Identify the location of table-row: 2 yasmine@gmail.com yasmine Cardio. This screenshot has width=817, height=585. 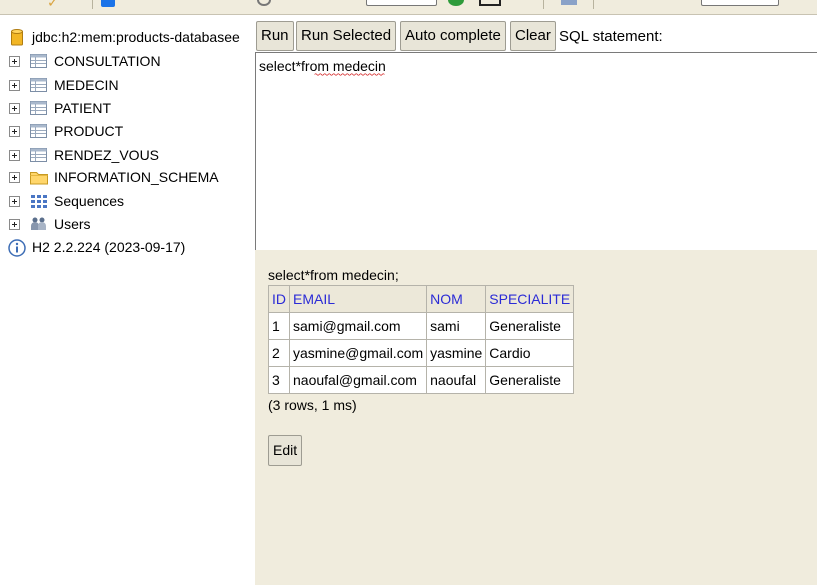
(421, 353).